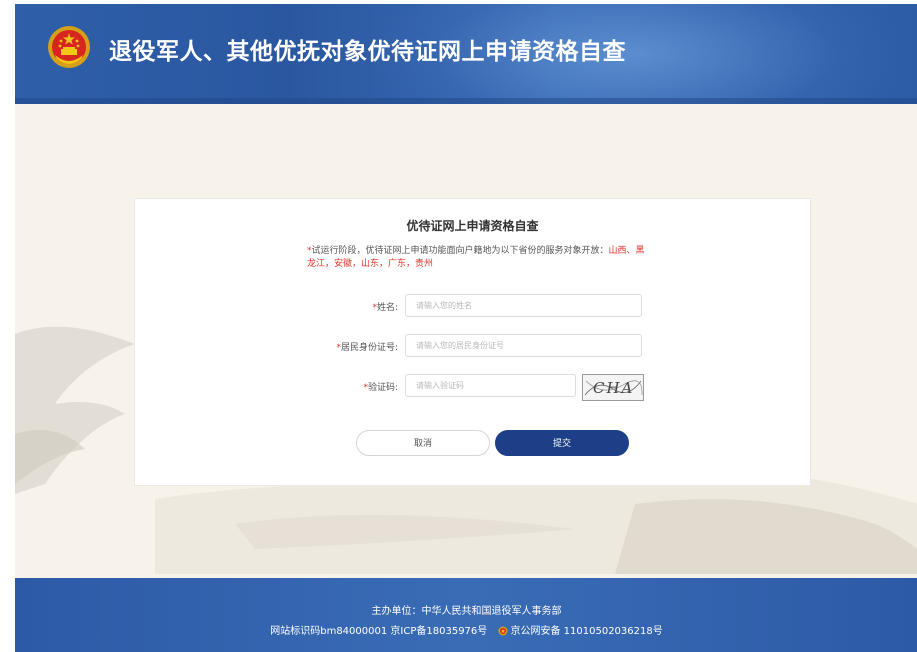  What do you see at coordinates (266, 306) in the screenshot?
I see `name-label: *姓名:` at bounding box center [266, 306].